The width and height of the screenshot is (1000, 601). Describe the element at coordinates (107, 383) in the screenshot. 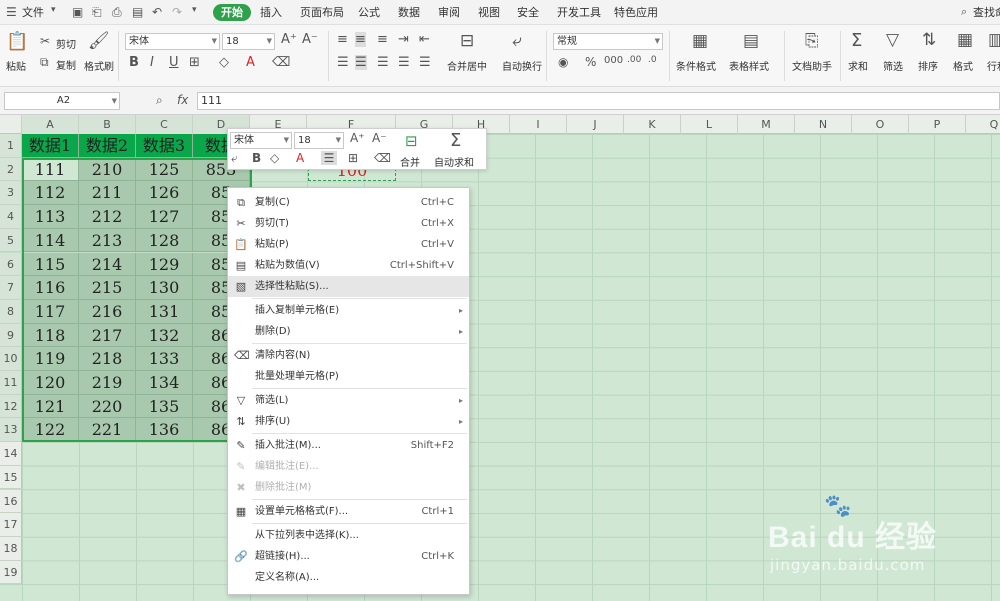

I see `data-cell: 219` at that location.